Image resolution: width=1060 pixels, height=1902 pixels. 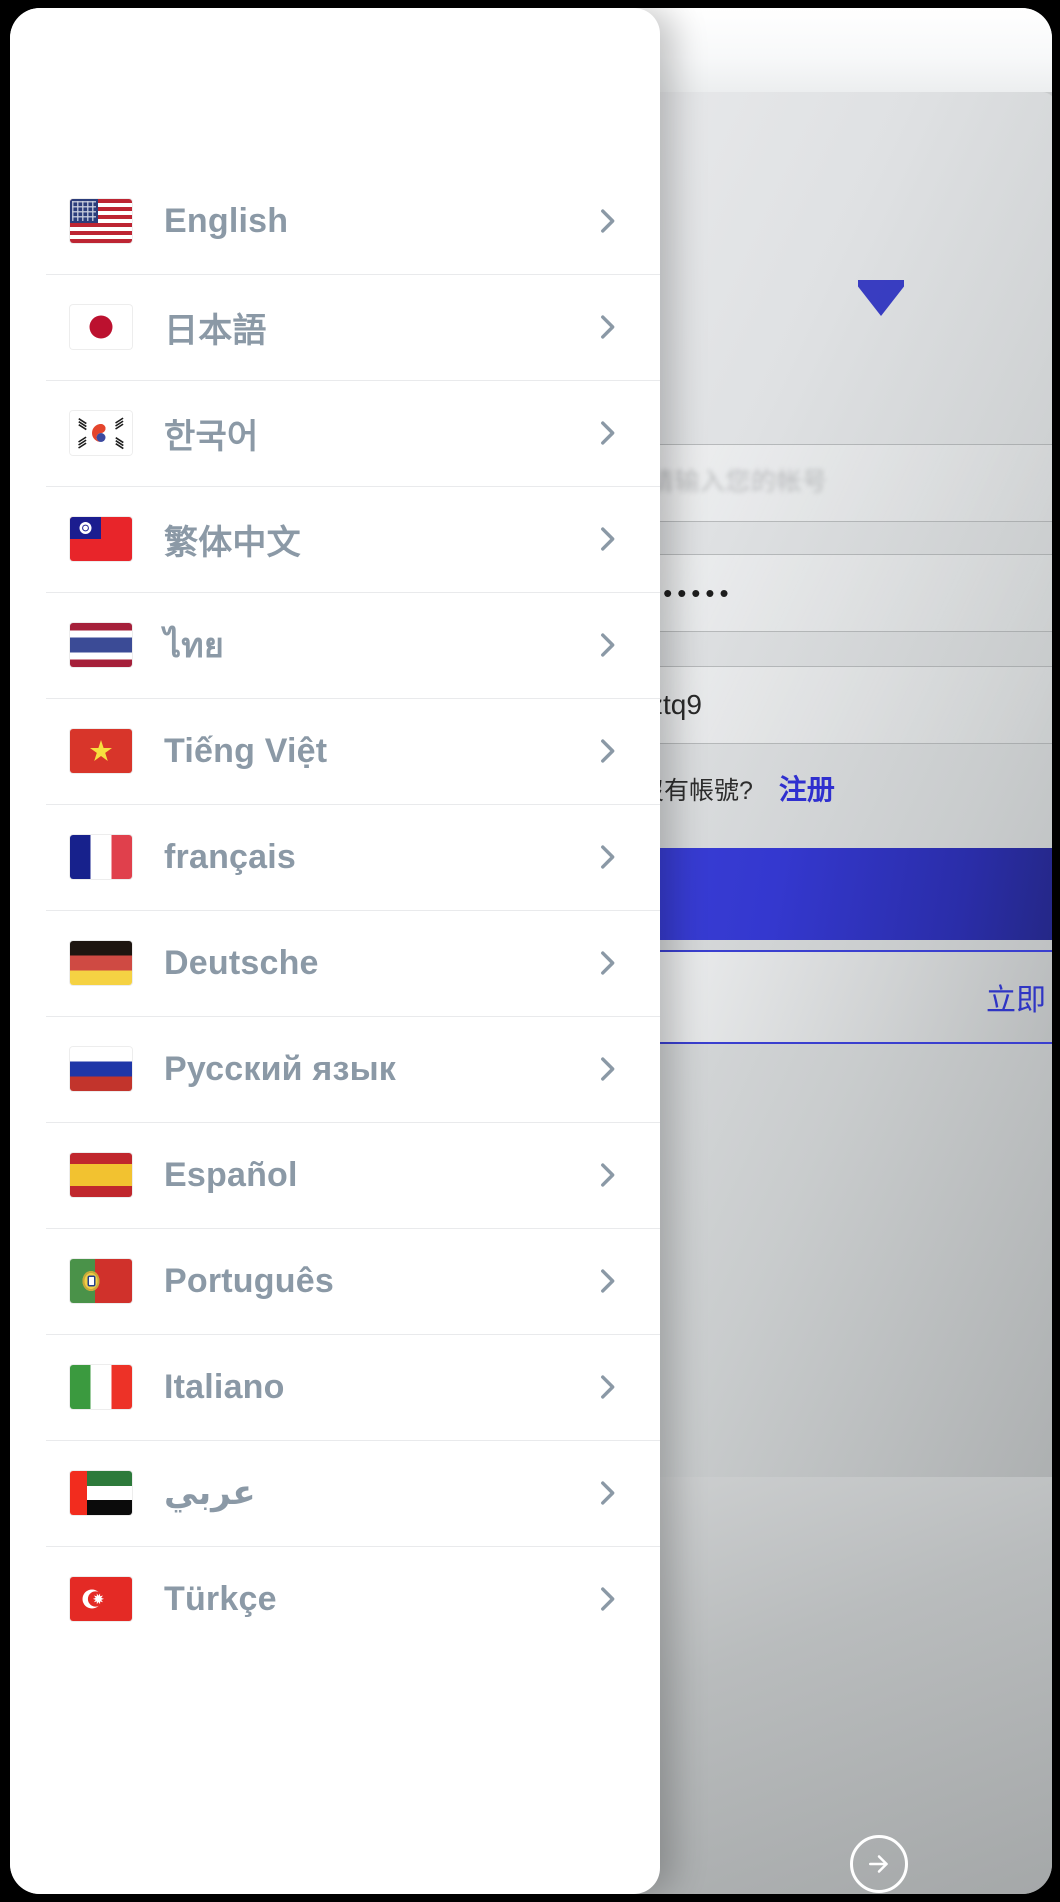 What do you see at coordinates (833, 593) in the screenshot?
I see `password-input: ••••••` at bounding box center [833, 593].